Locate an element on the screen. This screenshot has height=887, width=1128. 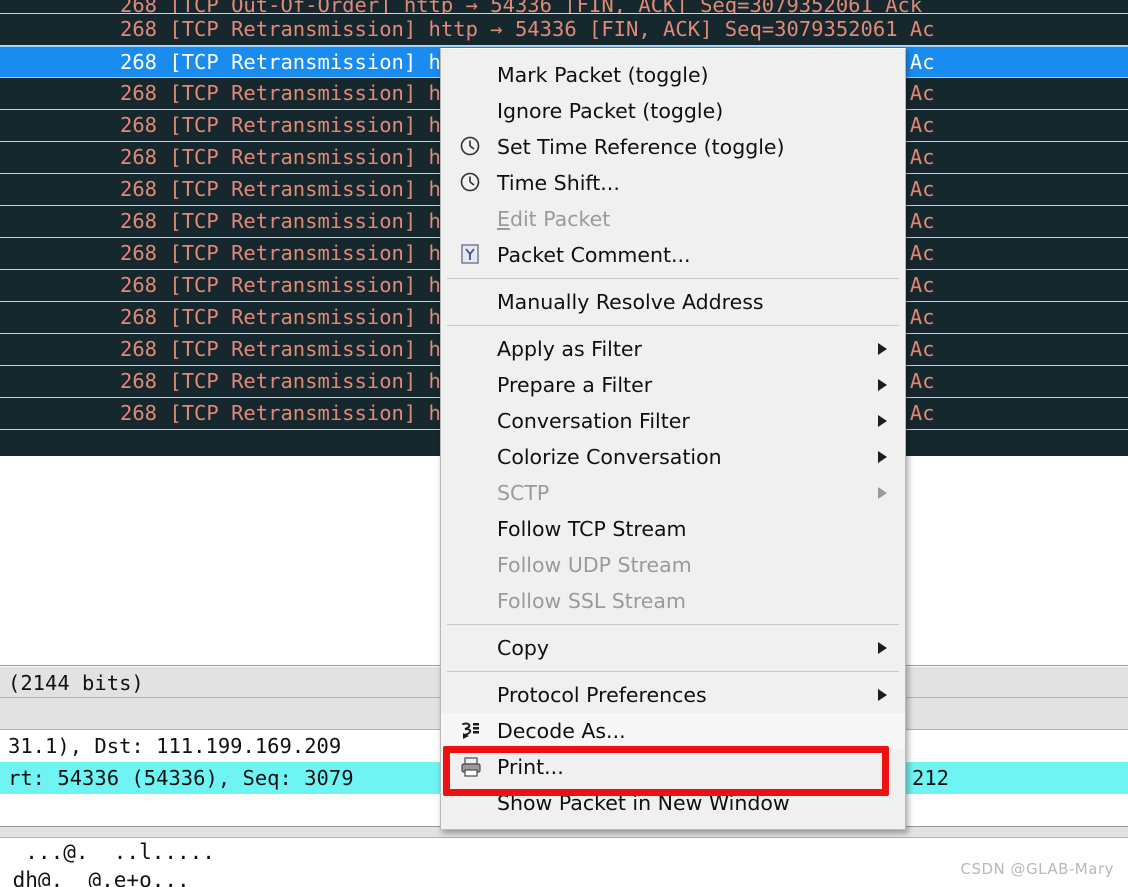
menu-item-follow-ssl-stream: Follow SSL Stream is located at coordinates (673, 601).